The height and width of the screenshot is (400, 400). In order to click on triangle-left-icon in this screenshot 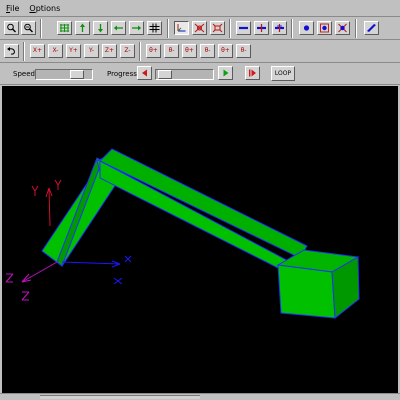, I will do `click(144, 73)`.